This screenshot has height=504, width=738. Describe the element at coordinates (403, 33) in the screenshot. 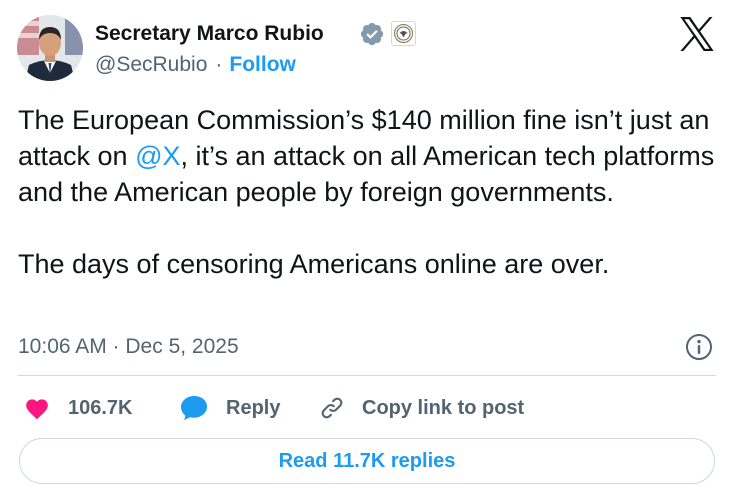

I see `state-department-seal-icon` at that location.